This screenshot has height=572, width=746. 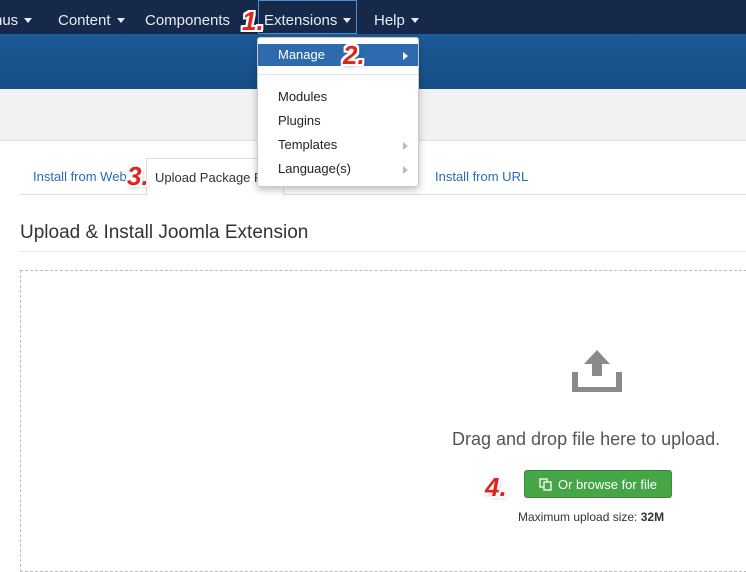 I want to click on nav-item-label: Help, so click(x=389, y=20).